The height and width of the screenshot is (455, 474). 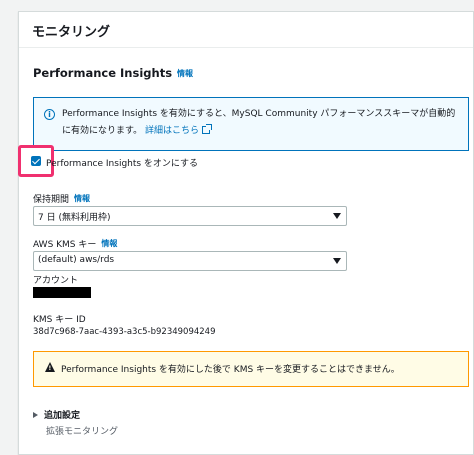 What do you see at coordinates (82, 198) in the screenshot?
I see `retention-info-link: 情報` at bounding box center [82, 198].